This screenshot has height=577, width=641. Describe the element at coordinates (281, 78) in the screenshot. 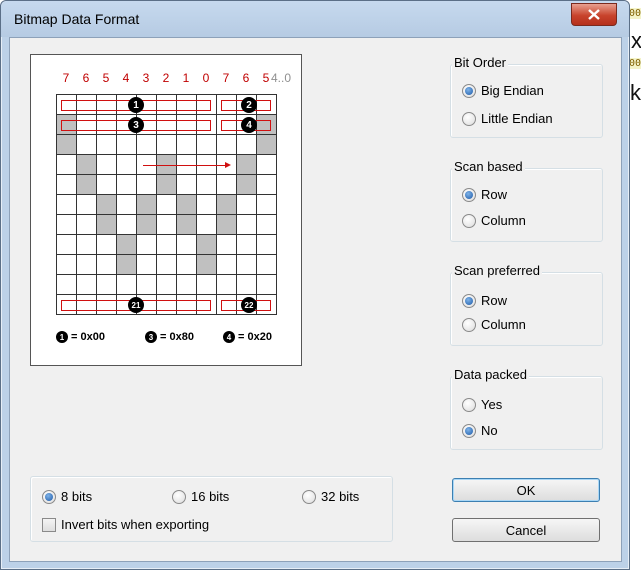

I see `bit-label: 4..0` at that location.